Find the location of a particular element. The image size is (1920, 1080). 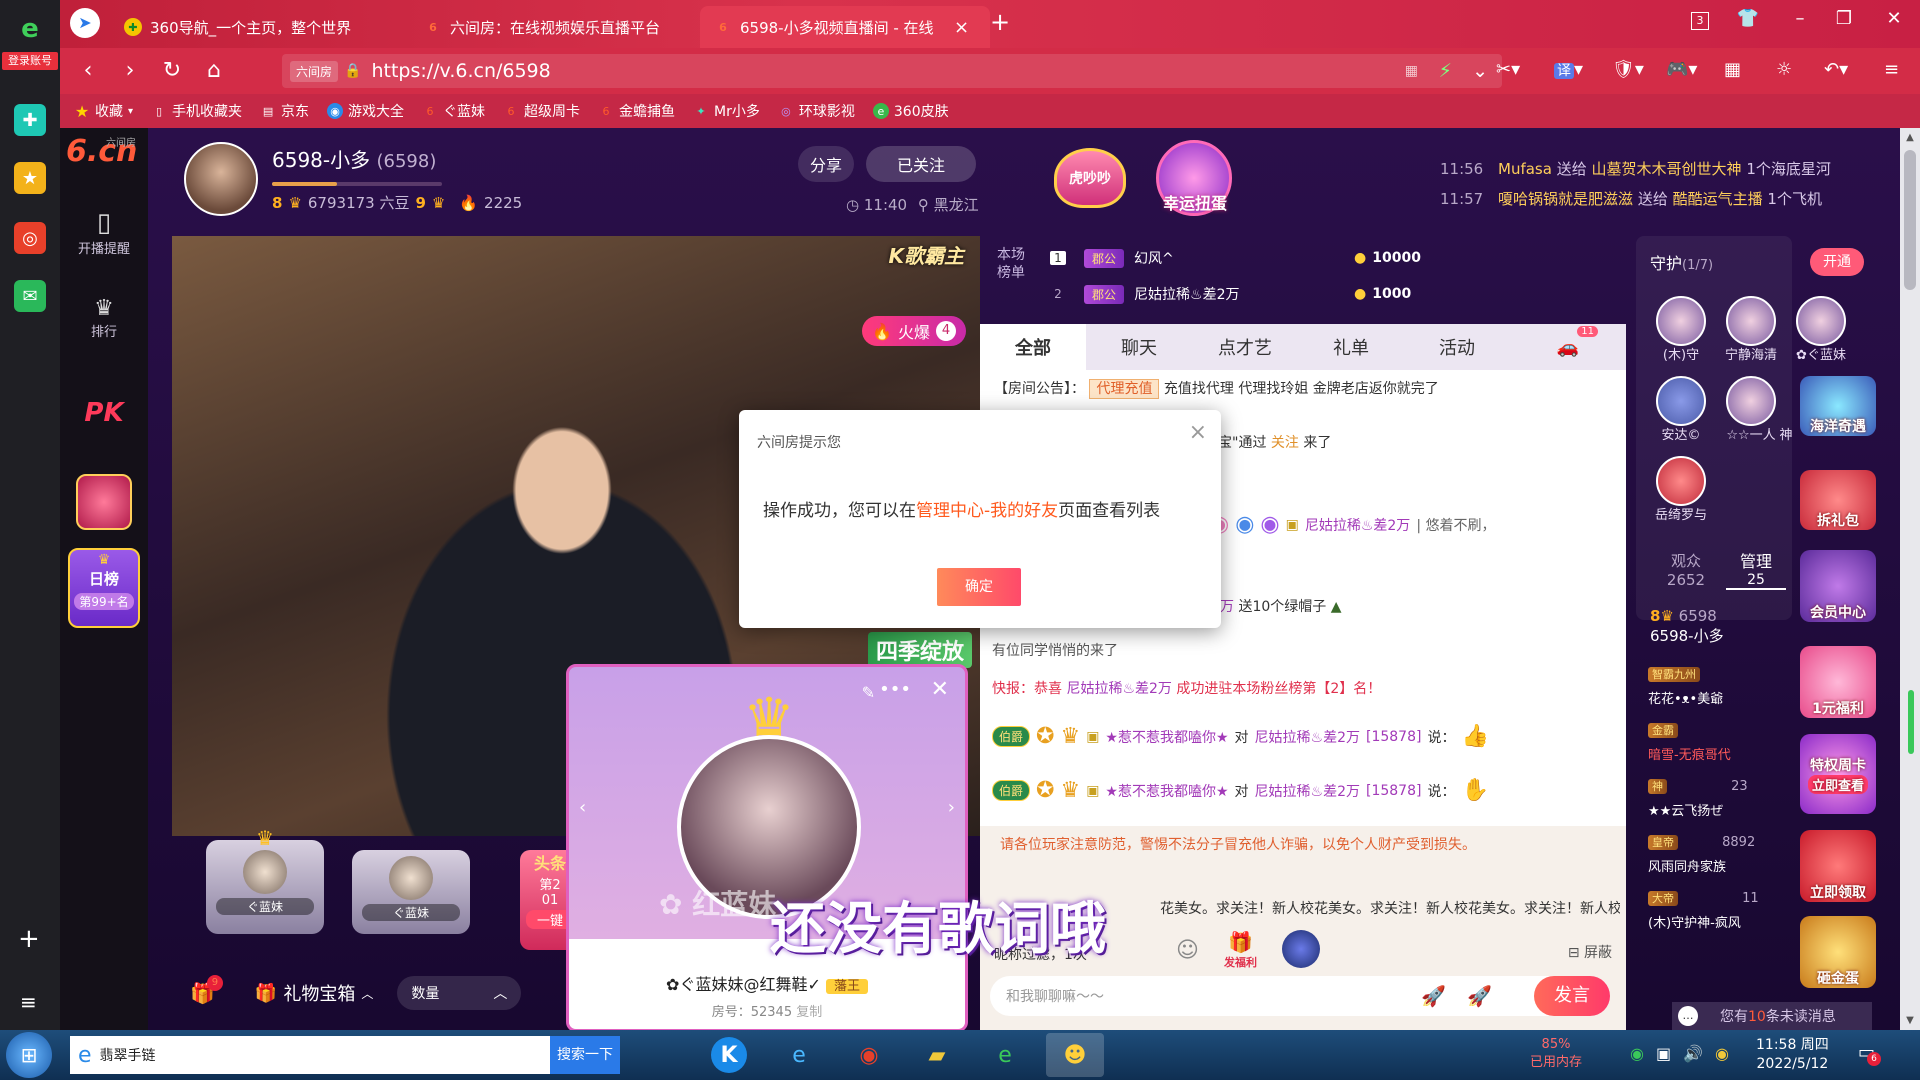

manage-tab: 管理 25 is located at coordinates (1756, 569).